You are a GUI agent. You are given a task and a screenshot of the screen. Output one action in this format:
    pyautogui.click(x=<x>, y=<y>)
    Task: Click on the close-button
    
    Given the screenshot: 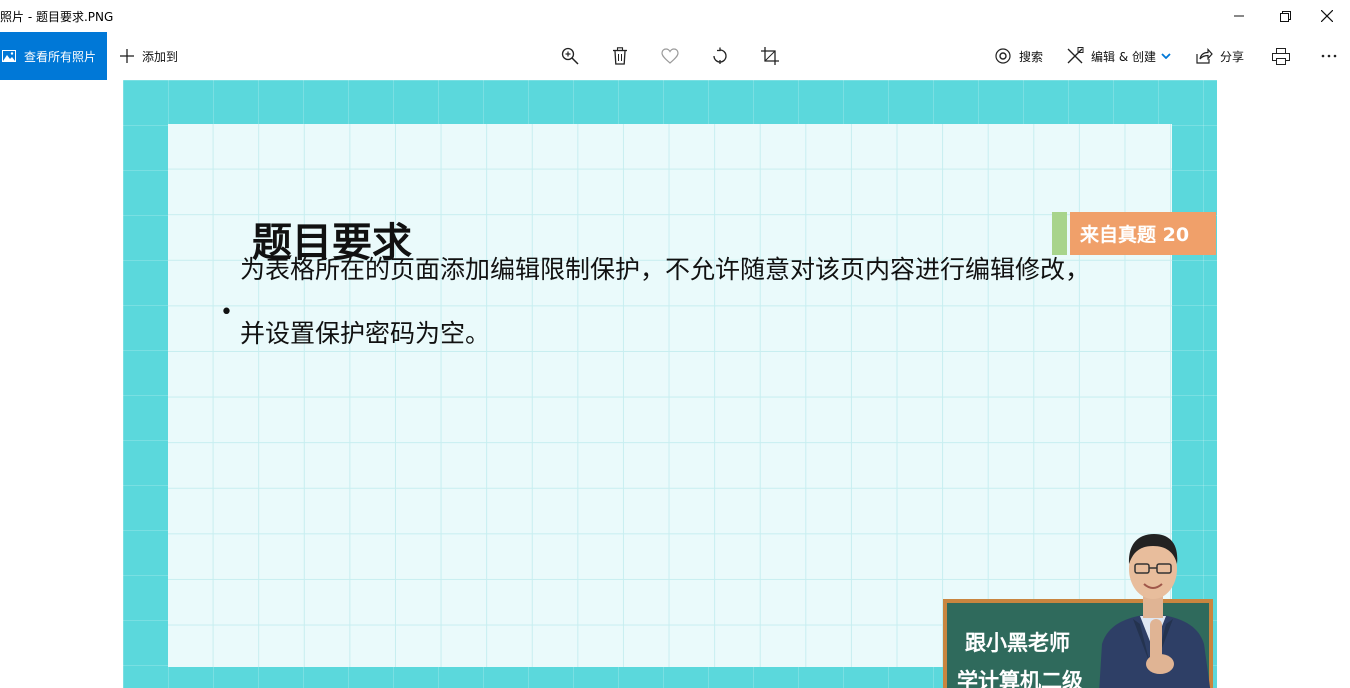 What is the action you would take?
    pyautogui.click(x=1327, y=16)
    